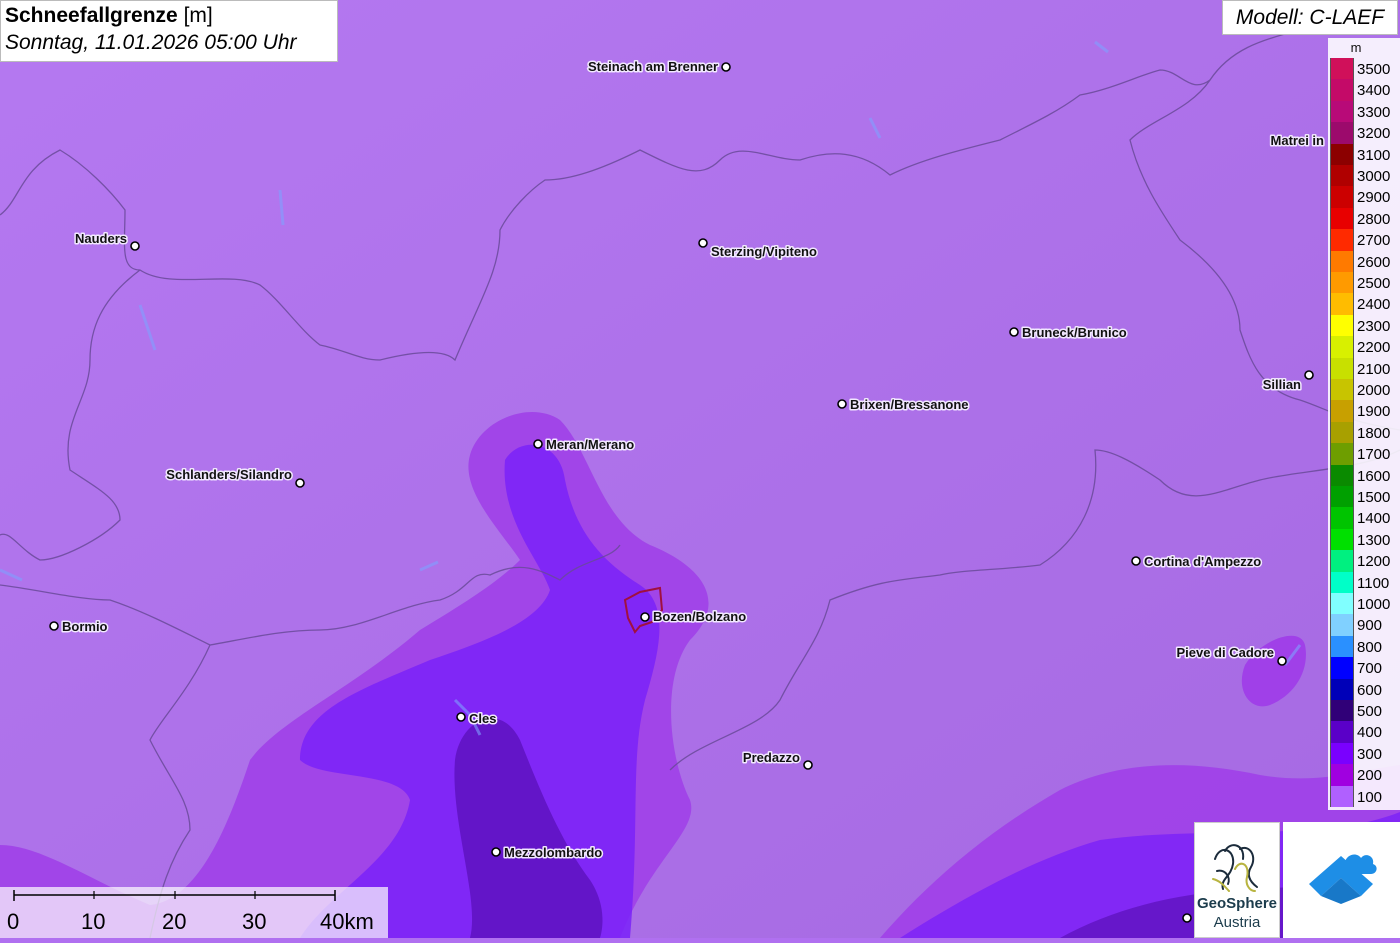 Image resolution: width=1400 pixels, height=943 pixels. What do you see at coordinates (1365, 197) in the screenshot?
I see `legend-entry: 2900` at bounding box center [1365, 197].